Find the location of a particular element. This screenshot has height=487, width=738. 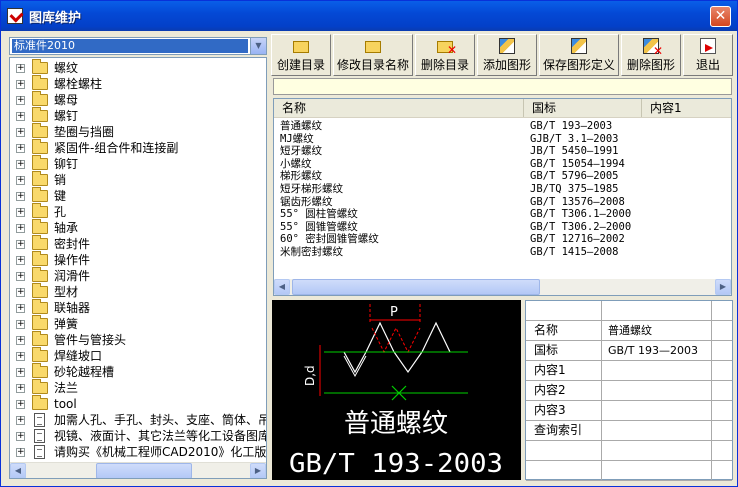

title-bar: 图库维护 ✕ is located at coordinates (369, 16).